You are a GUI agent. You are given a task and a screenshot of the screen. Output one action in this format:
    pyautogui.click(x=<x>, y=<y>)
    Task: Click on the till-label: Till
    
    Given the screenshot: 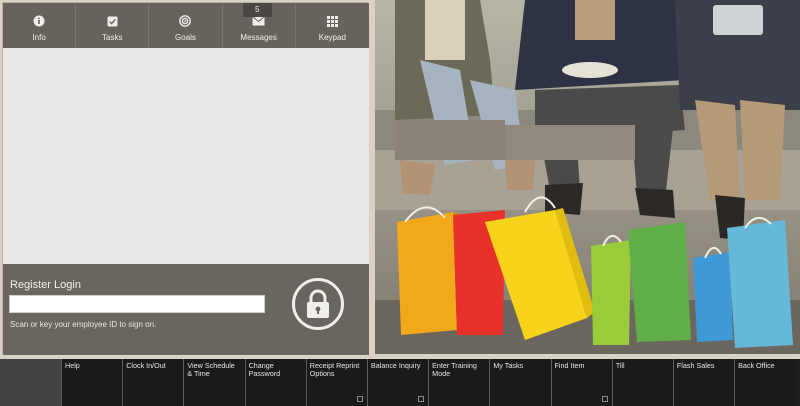 What is the action you would take?
    pyautogui.click(x=620, y=365)
    